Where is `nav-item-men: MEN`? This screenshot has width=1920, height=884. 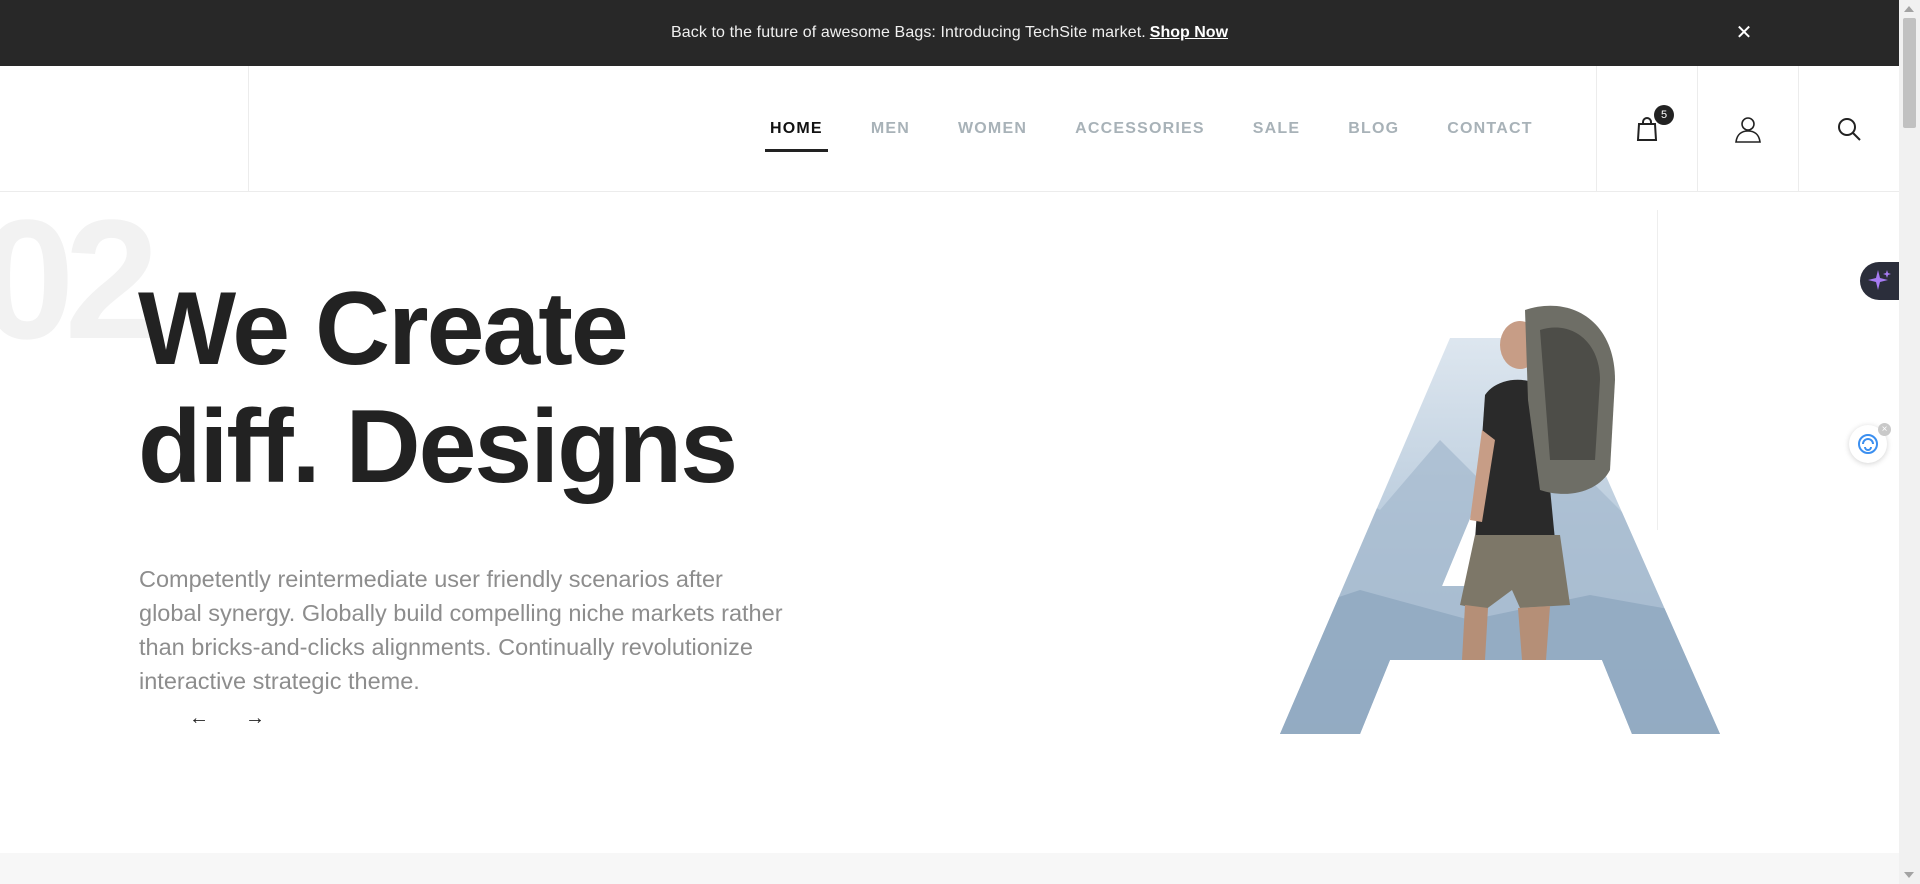
nav-item-men: MEN is located at coordinates (890, 128).